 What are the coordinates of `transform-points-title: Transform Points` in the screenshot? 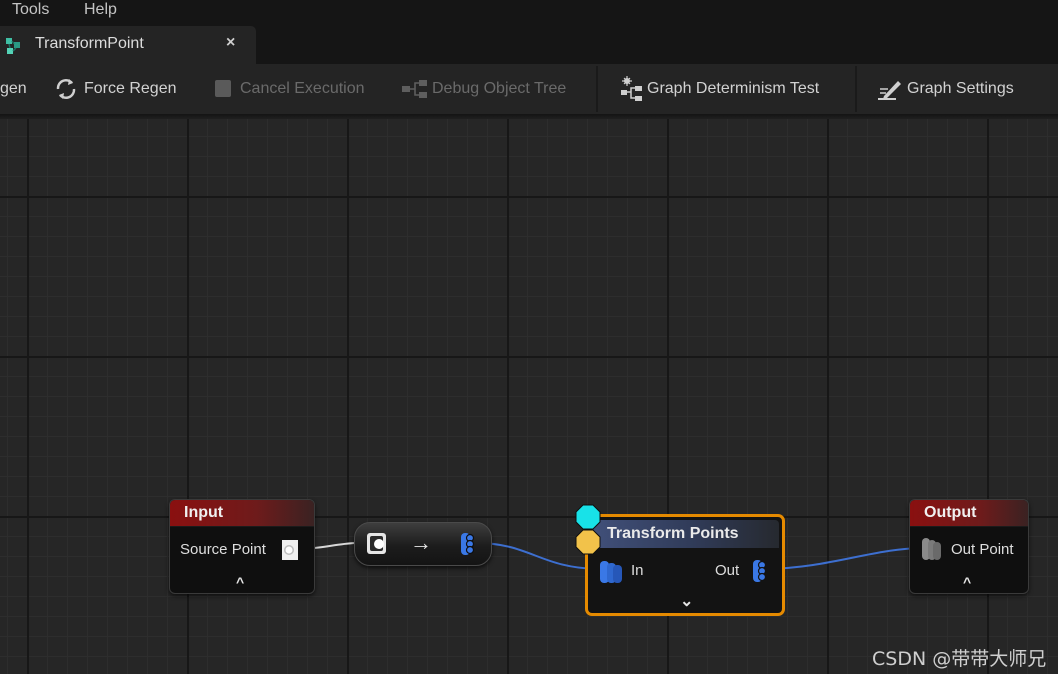 It's located at (673, 533).